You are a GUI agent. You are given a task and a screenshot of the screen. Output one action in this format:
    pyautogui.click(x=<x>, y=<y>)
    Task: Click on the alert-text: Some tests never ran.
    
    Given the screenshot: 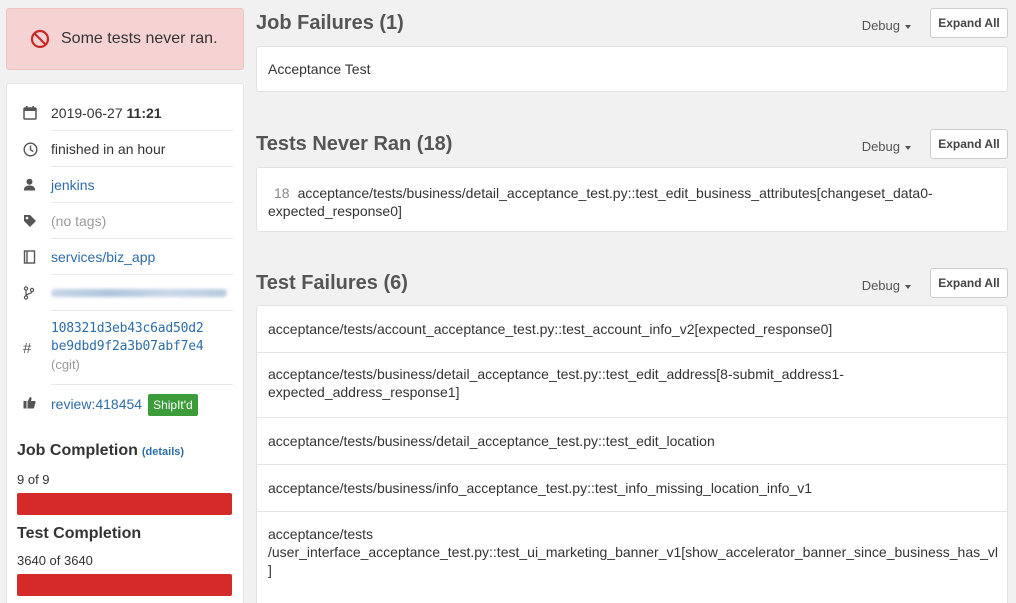 What is the action you would take?
    pyautogui.click(x=139, y=38)
    